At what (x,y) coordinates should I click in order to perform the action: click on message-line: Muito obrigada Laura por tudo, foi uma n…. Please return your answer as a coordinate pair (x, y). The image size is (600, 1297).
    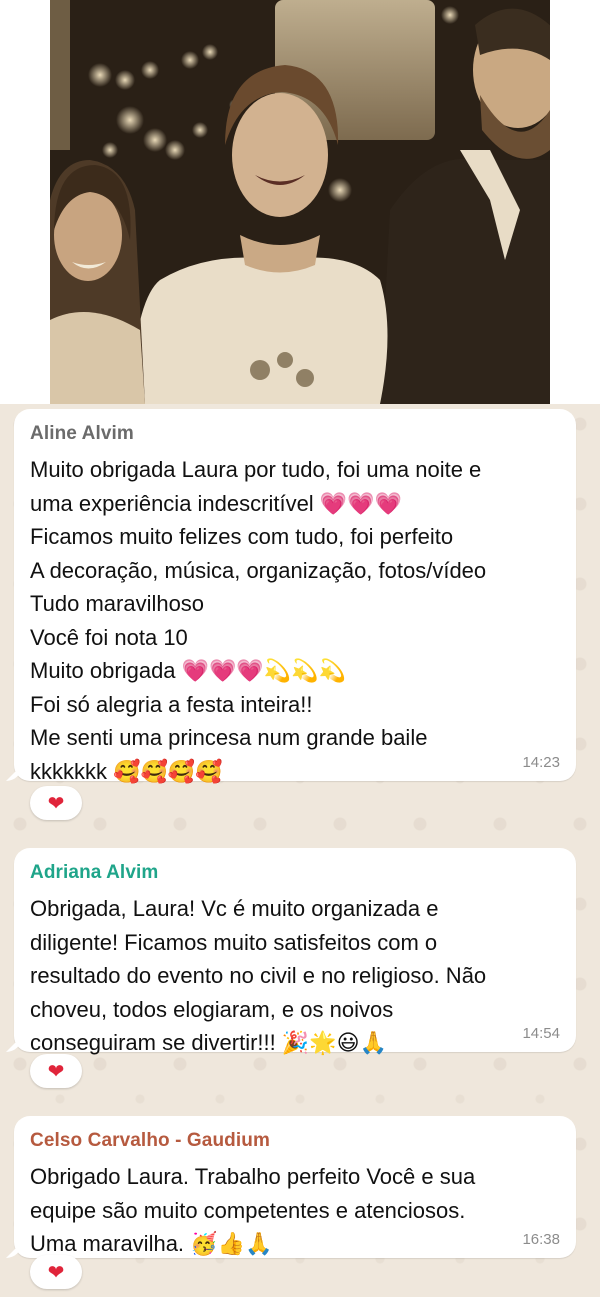
    Looking at the image, I should click on (256, 469).